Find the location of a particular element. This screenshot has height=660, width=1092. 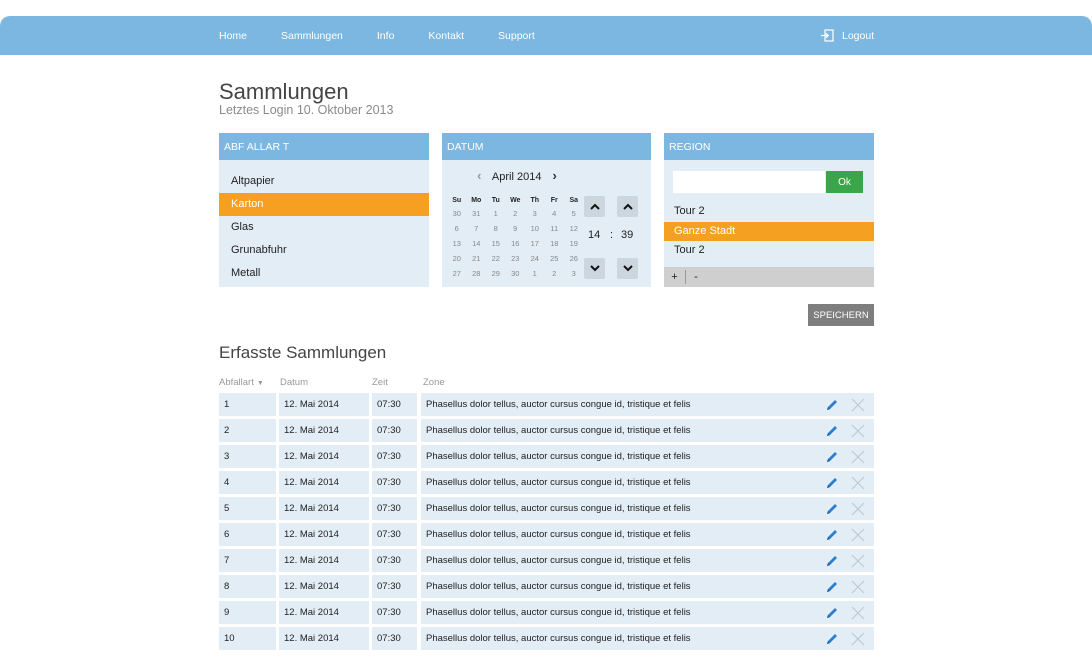

logout-button: Logout is located at coordinates (847, 35).